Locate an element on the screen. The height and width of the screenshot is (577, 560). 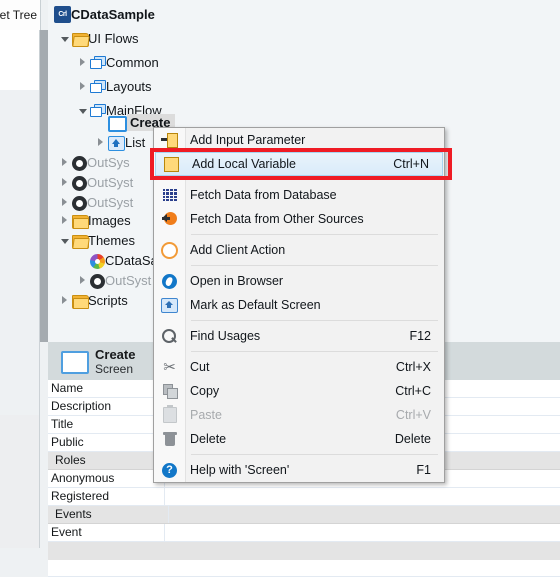
menu-item-label: Find Usages is located at coordinates (225, 336).